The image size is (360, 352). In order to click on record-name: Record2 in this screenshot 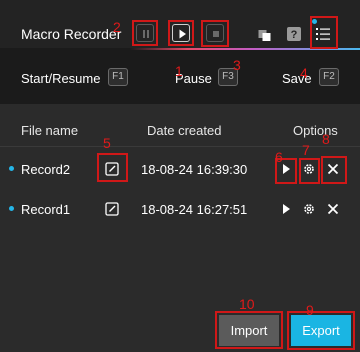, I will do `click(46, 169)`.